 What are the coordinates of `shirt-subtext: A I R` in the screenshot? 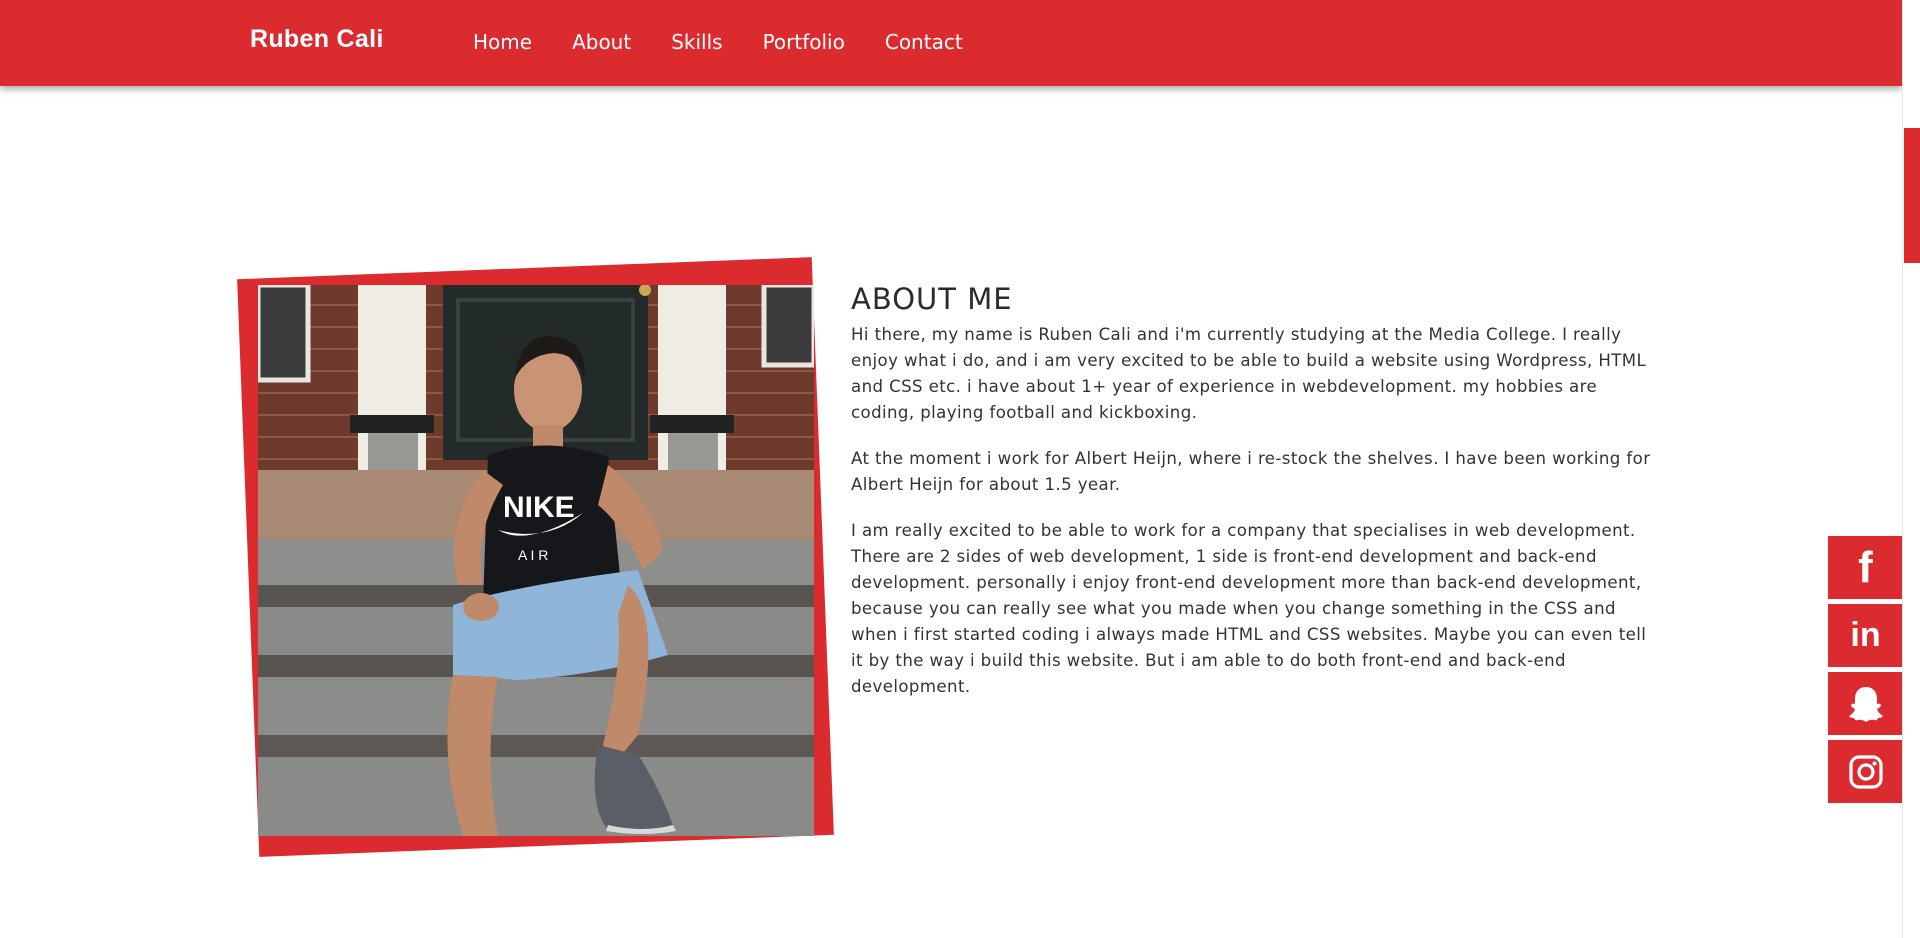 It's located at (533, 555).